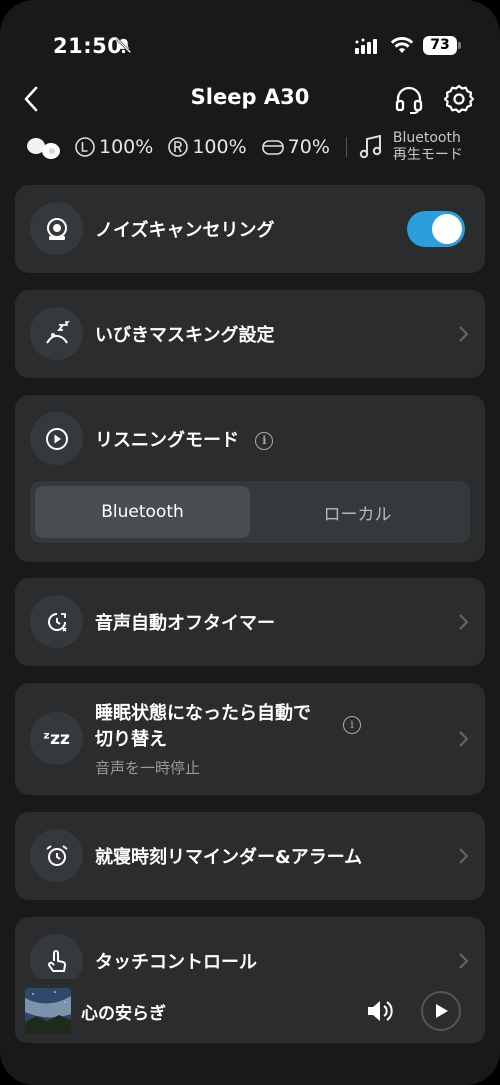 Image resolution: width=500 pixels, height=1085 pixels. I want to click on mode-text: Bluetooth 再生モード, so click(428, 147).